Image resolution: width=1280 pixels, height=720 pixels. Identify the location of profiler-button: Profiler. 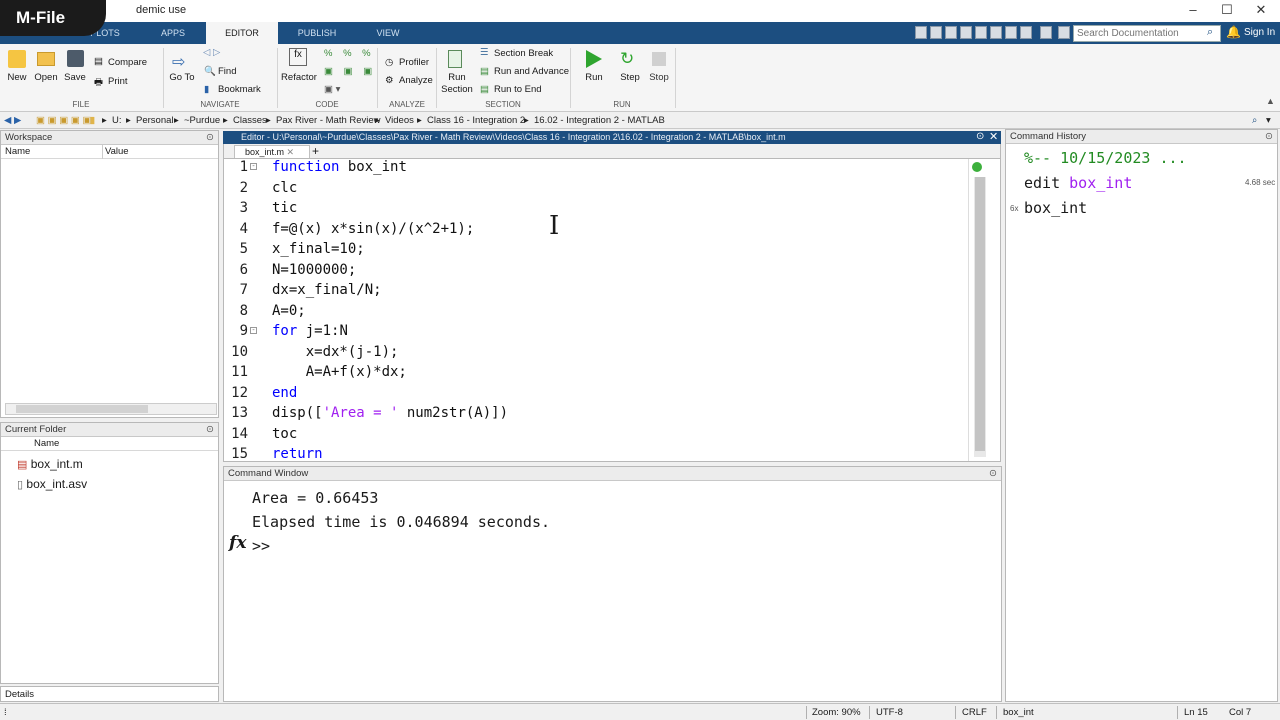
(414, 62).